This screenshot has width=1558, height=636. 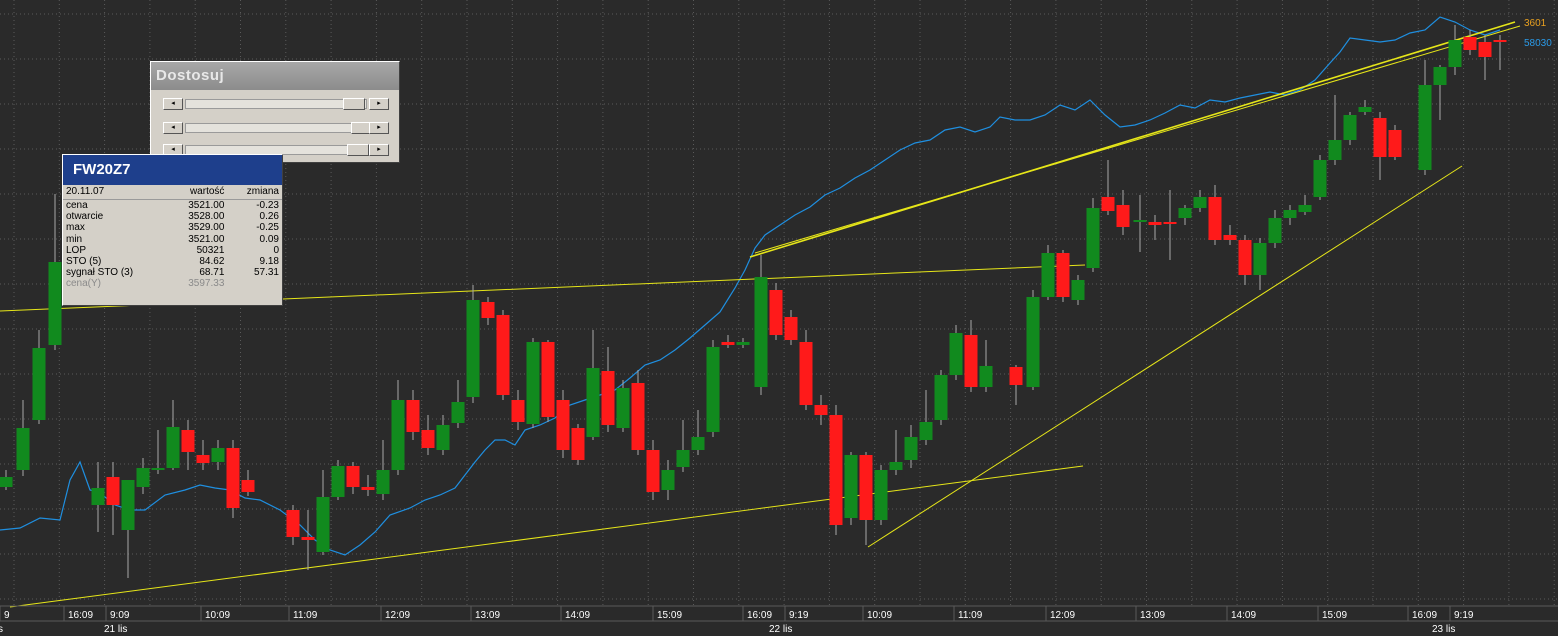 What do you see at coordinates (84, 262) in the screenshot?
I see `row-label: STO (5)` at bounding box center [84, 262].